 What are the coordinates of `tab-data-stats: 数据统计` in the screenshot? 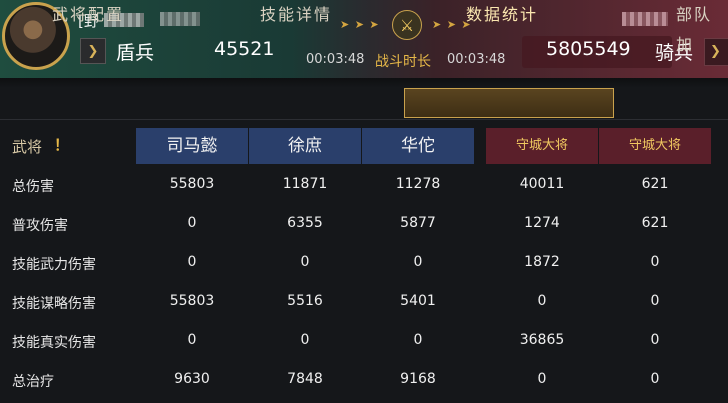 It's located at (502, 15).